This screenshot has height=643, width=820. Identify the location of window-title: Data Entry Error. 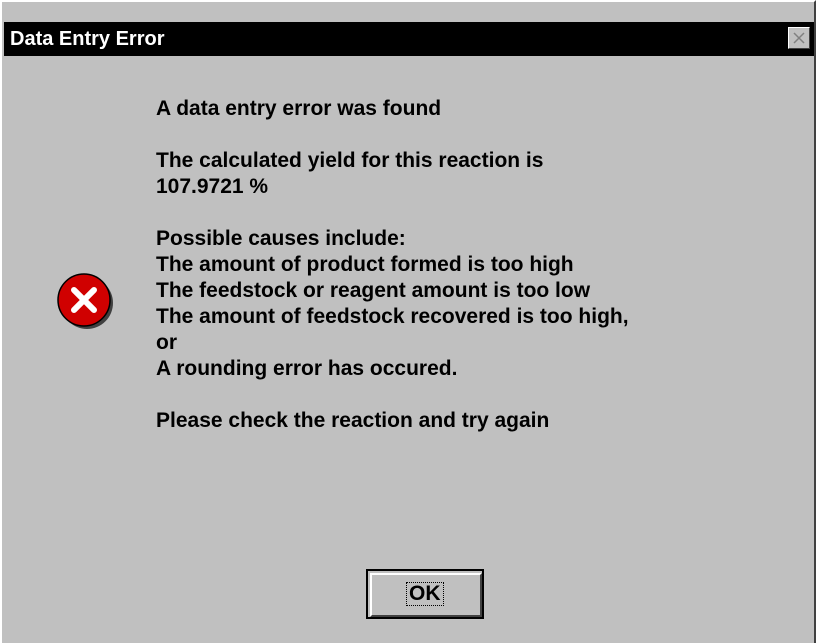
(87, 39).